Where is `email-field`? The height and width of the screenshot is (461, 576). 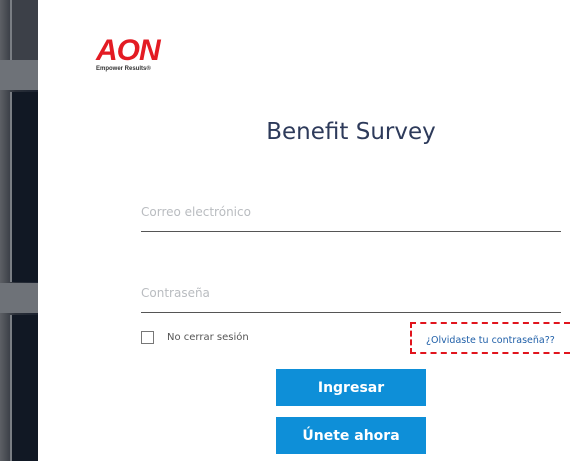 email-field is located at coordinates (351, 217).